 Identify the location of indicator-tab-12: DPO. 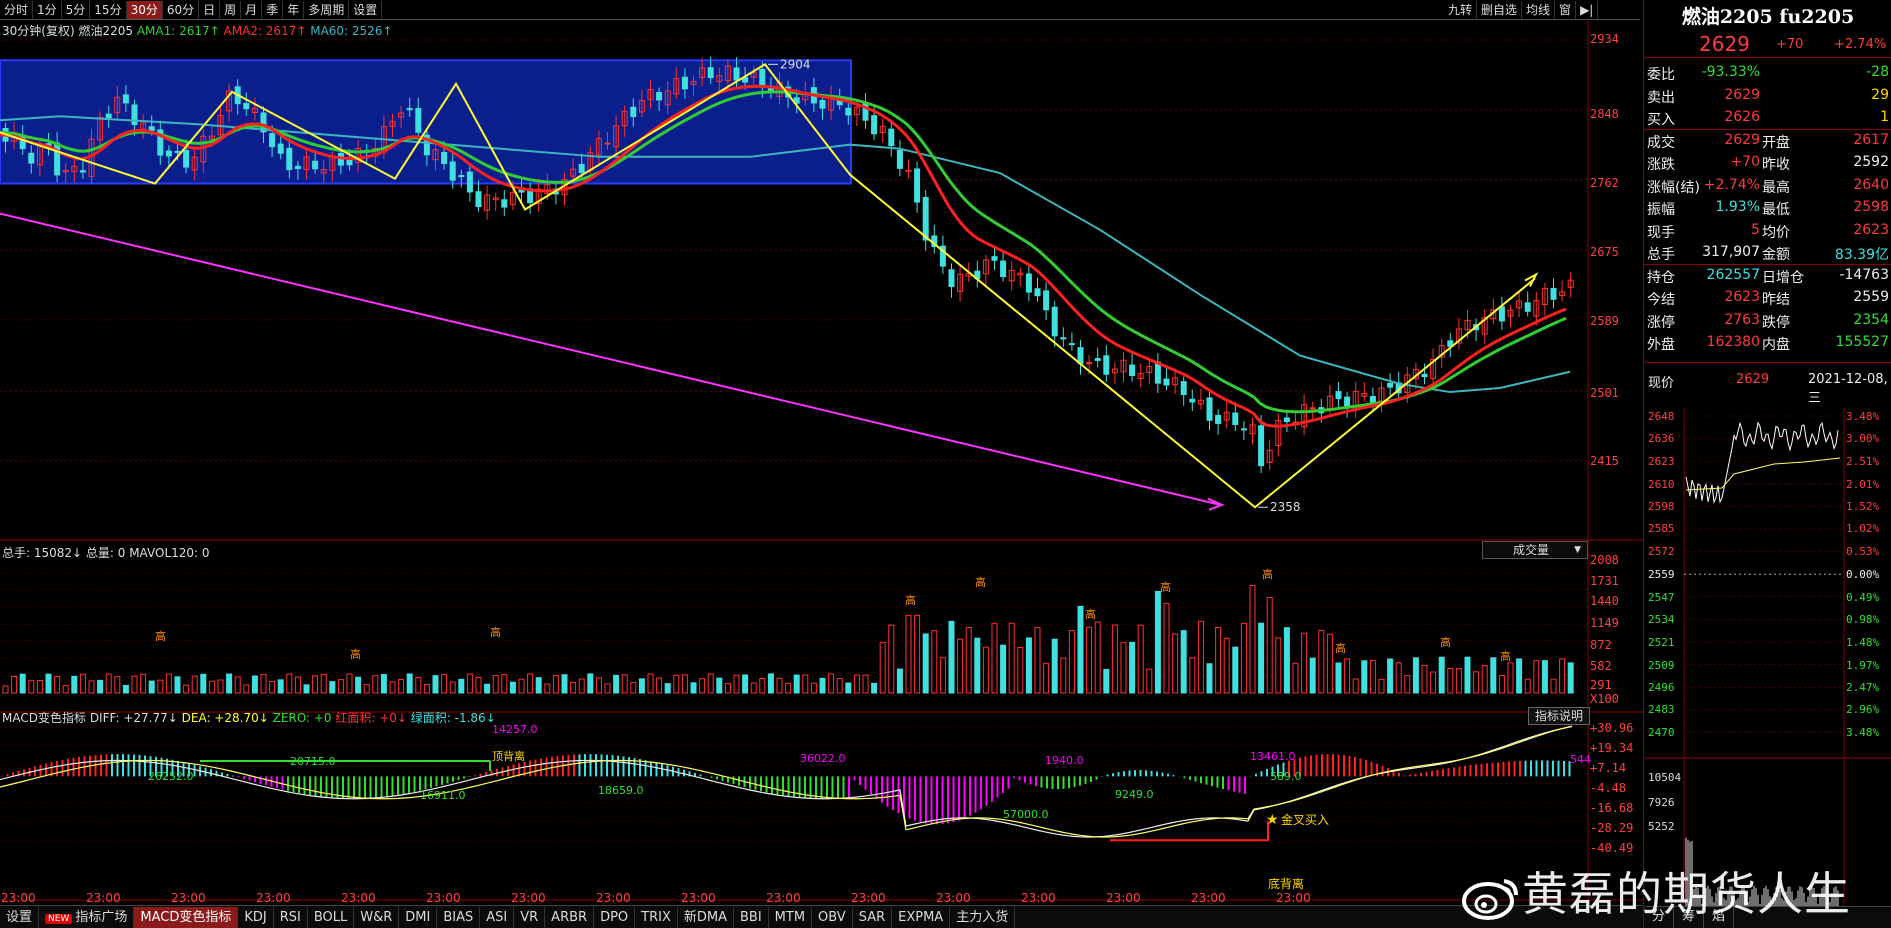
(614, 917).